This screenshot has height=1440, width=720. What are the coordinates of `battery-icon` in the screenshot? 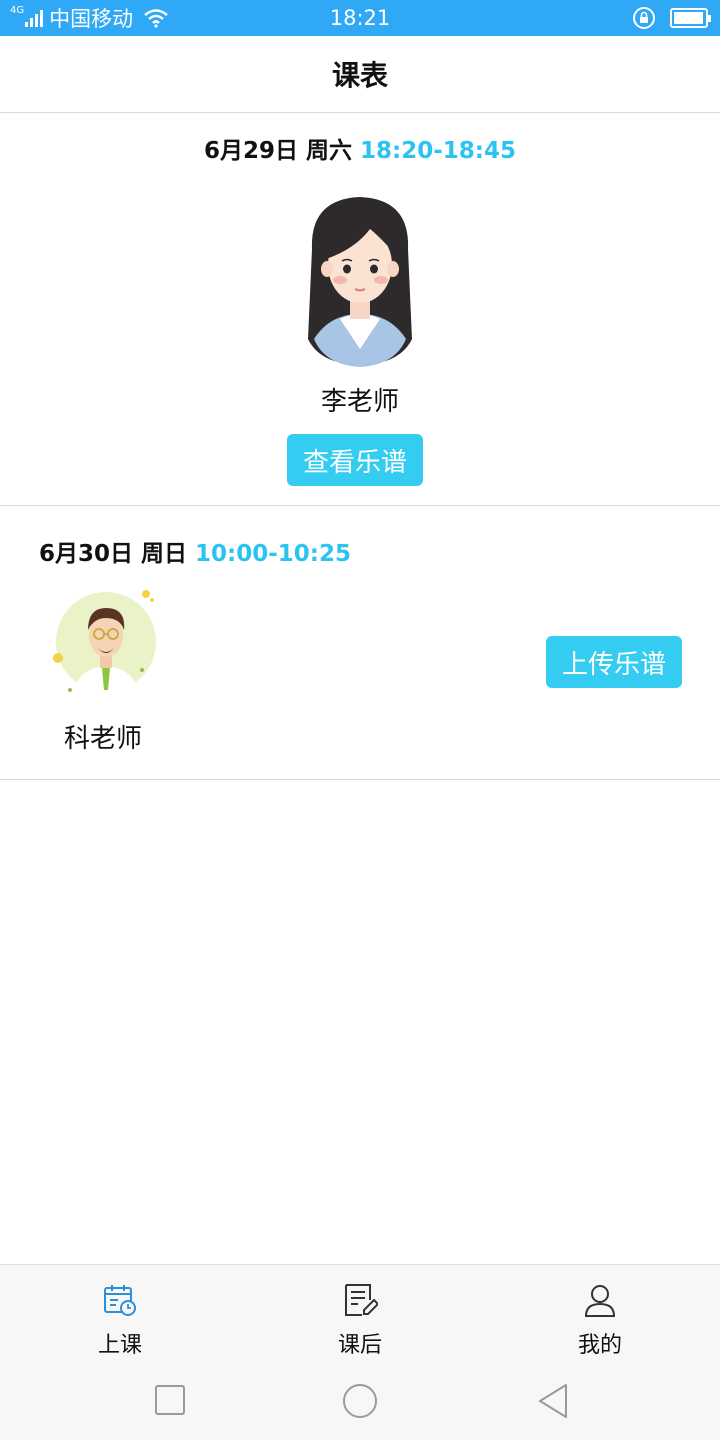 It's located at (690, 18).